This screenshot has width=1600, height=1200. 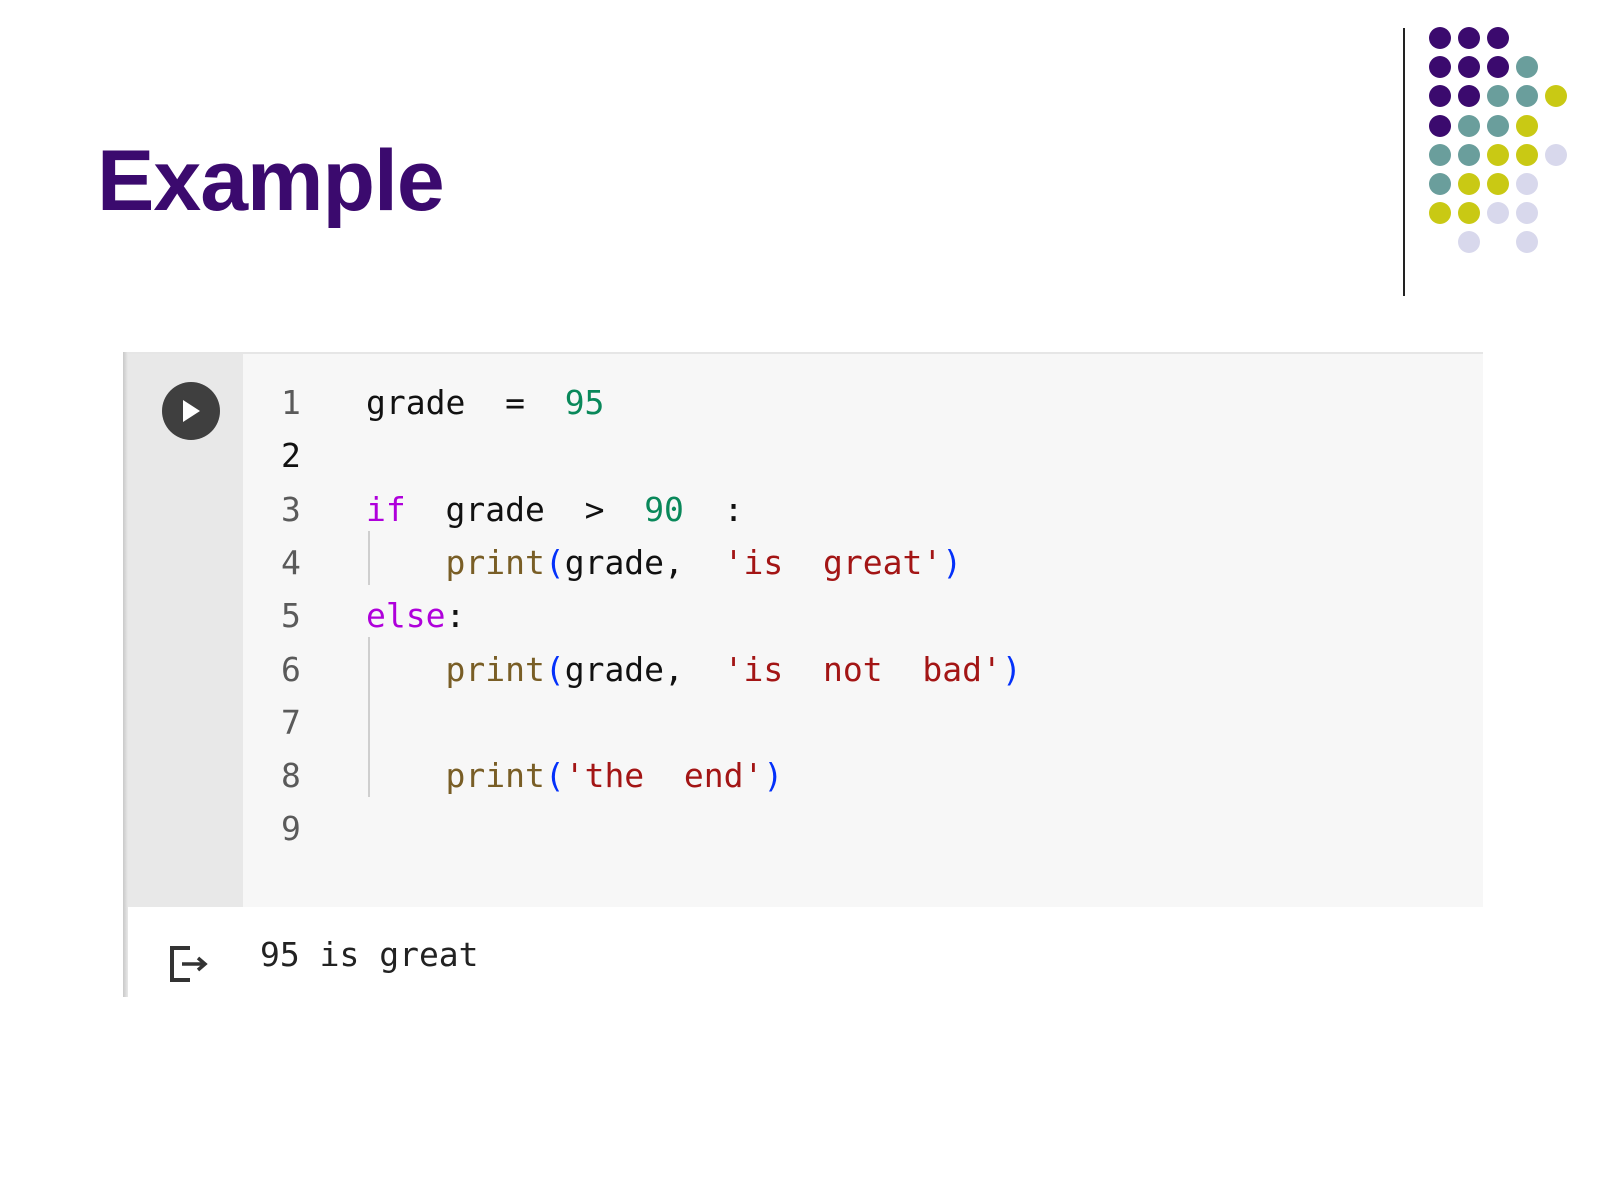 What do you see at coordinates (406, 616) in the screenshot?
I see `code-token: else` at bounding box center [406, 616].